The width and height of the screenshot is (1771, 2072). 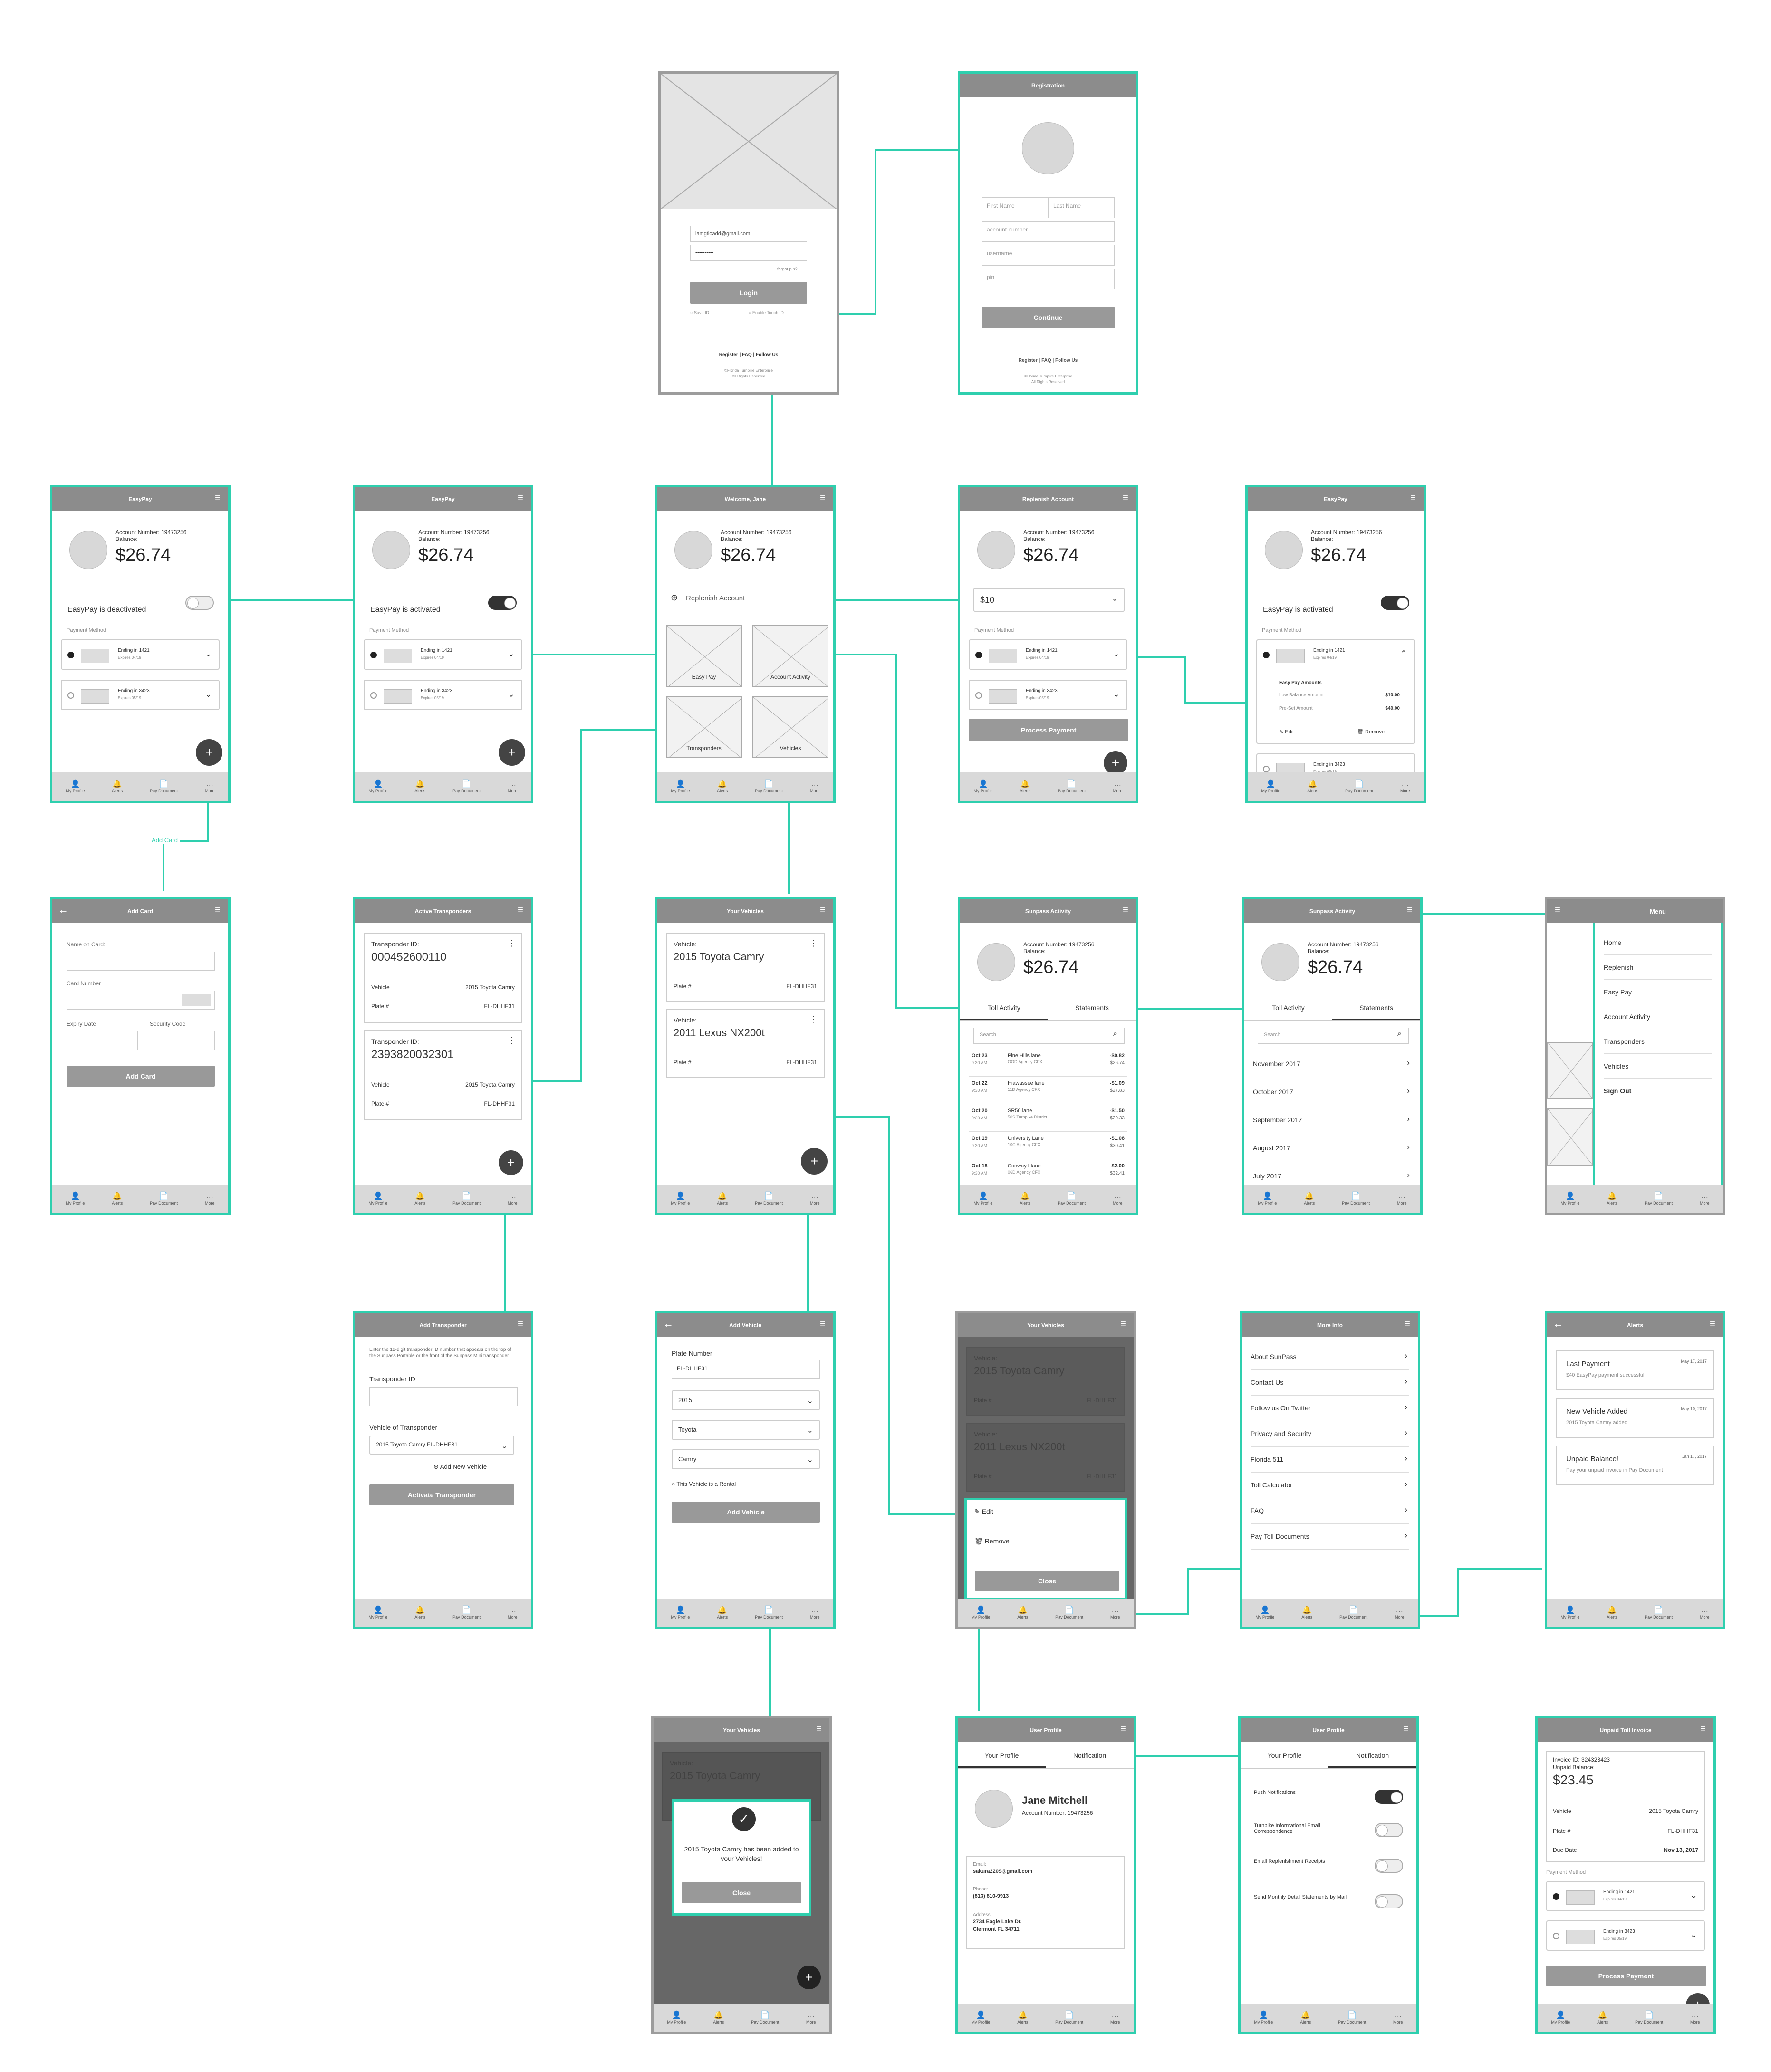 What do you see at coordinates (1330, 1537) in the screenshot?
I see `info-item-pay-toll-documents: Pay Toll Documents ›` at bounding box center [1330, 1537].